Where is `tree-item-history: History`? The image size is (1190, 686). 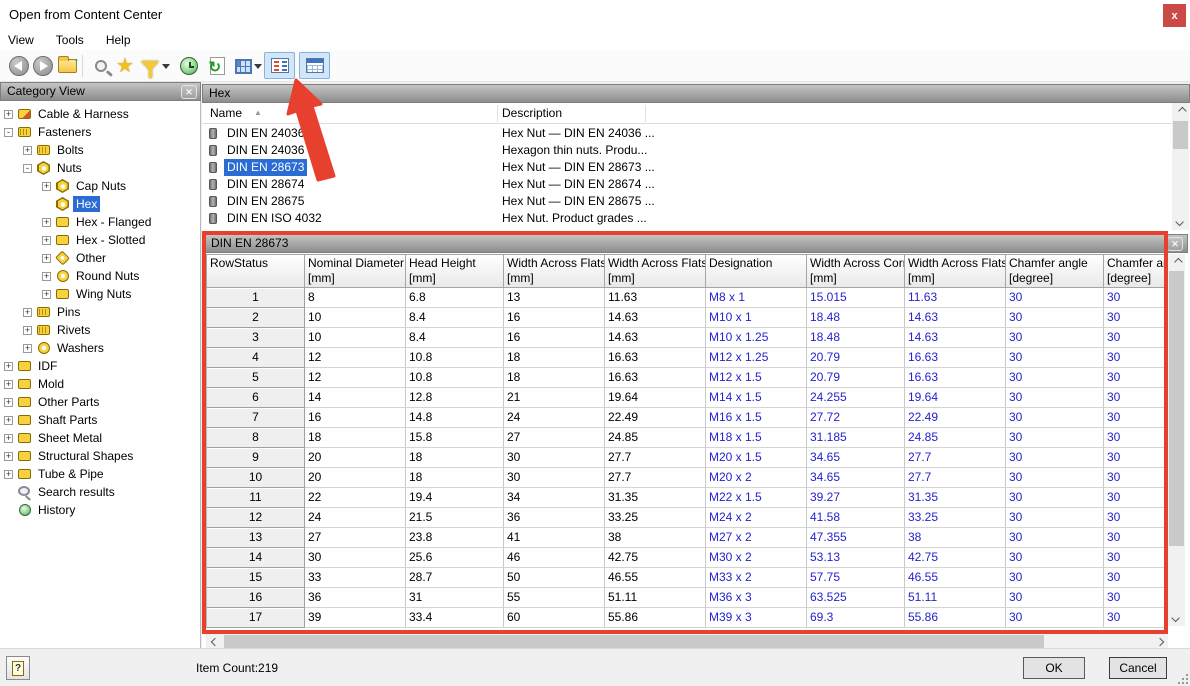
tree-item-history: History is located at coordinates (99, 510).